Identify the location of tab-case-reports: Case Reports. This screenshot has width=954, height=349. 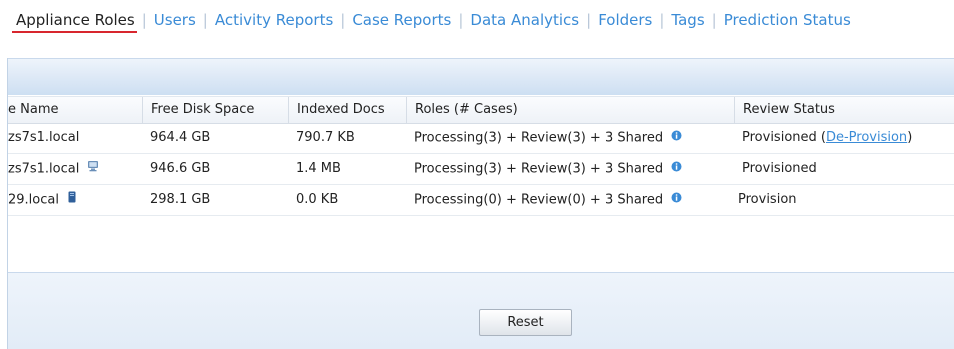
(401, 20).